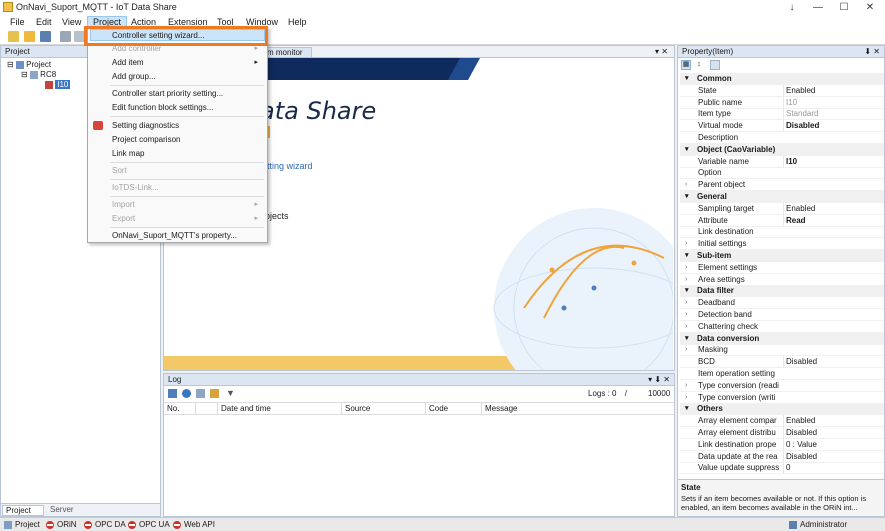 The image size is (885, 531). I want to click on log-col-icon, so click(207, 409).